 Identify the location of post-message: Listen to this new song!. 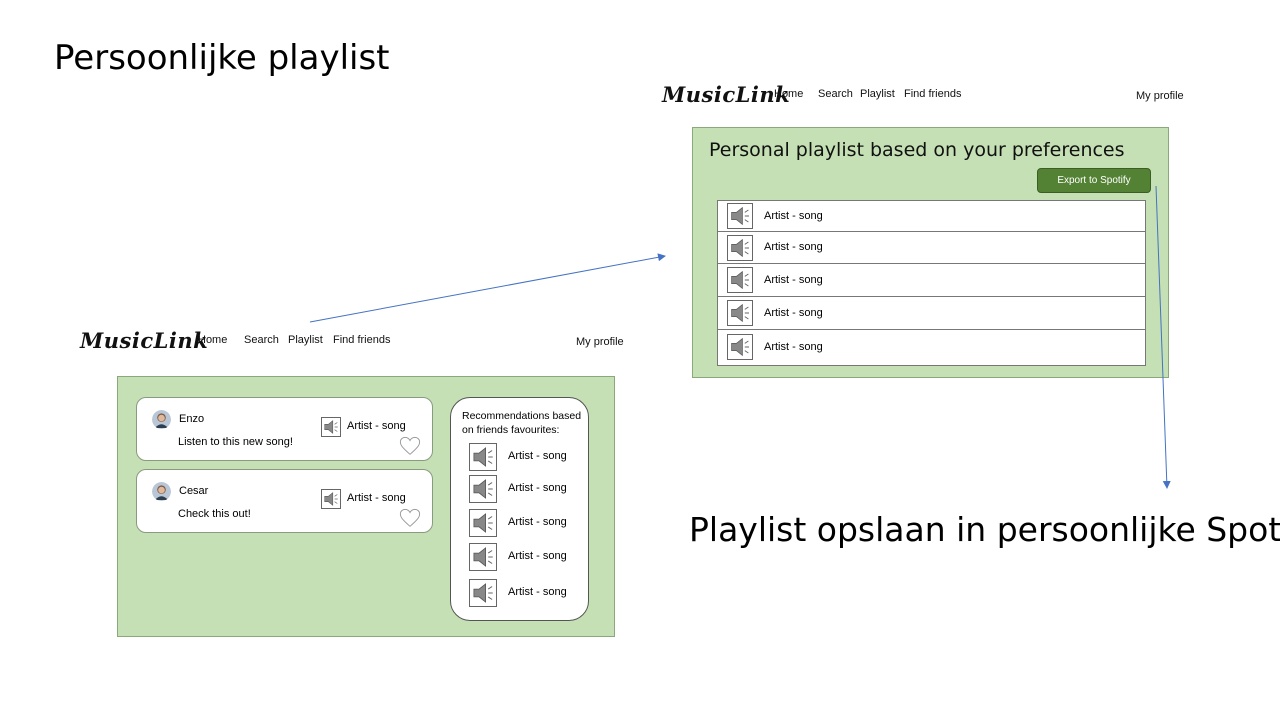
(235, 442).